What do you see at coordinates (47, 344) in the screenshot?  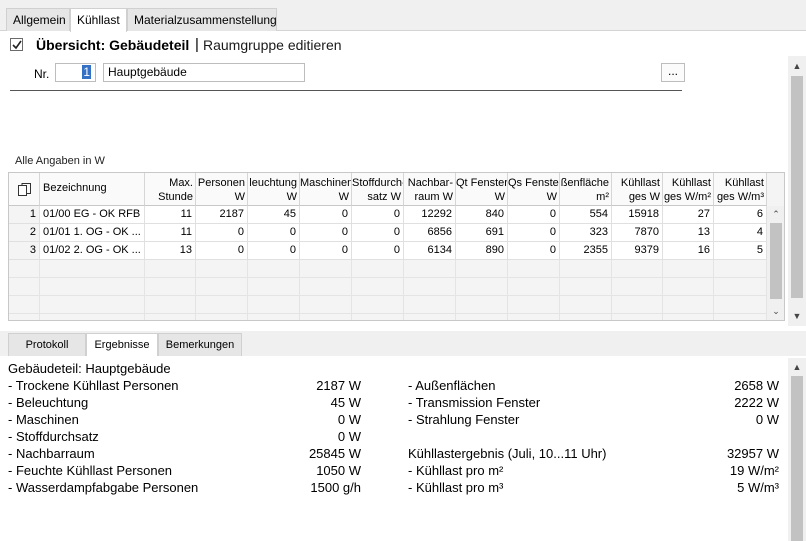 I see `tab-protokoll: Protokoll` at bounding box center [47, 344].